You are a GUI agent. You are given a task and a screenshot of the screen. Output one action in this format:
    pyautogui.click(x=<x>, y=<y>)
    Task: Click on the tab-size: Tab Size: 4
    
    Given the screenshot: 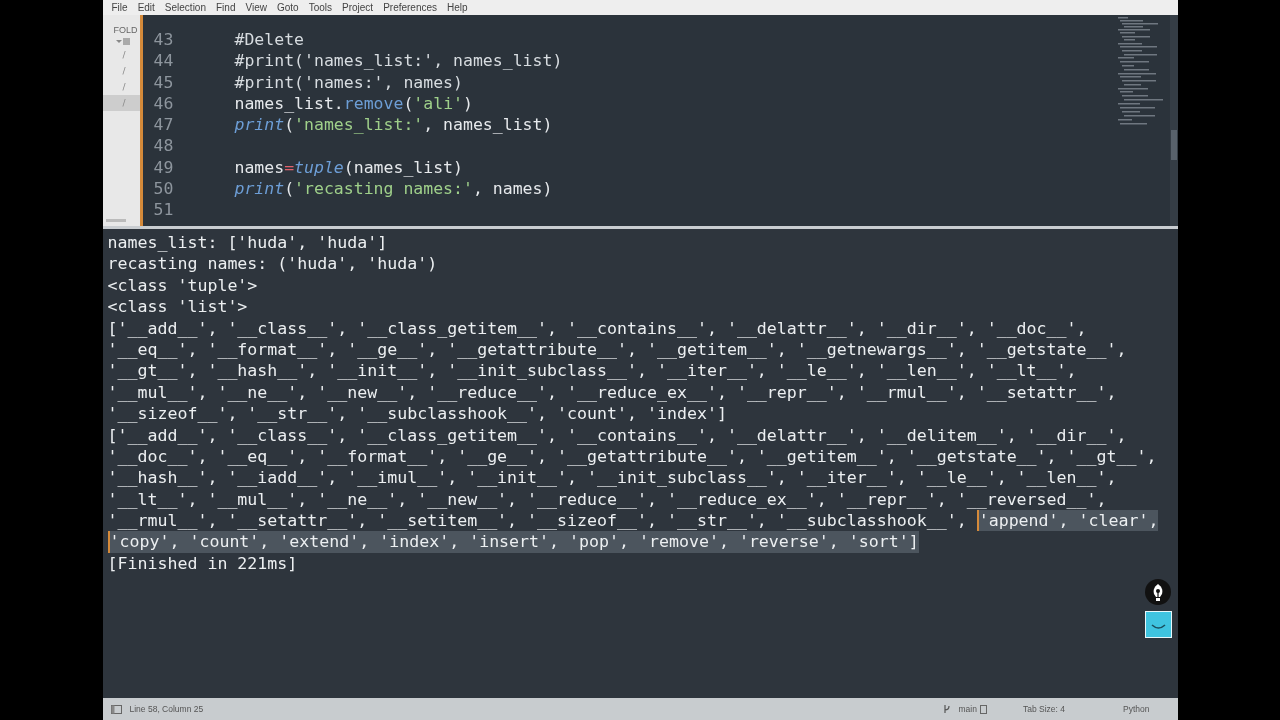 What is the action you would take?
    pyautogui.click(x=1044, y=709)
    